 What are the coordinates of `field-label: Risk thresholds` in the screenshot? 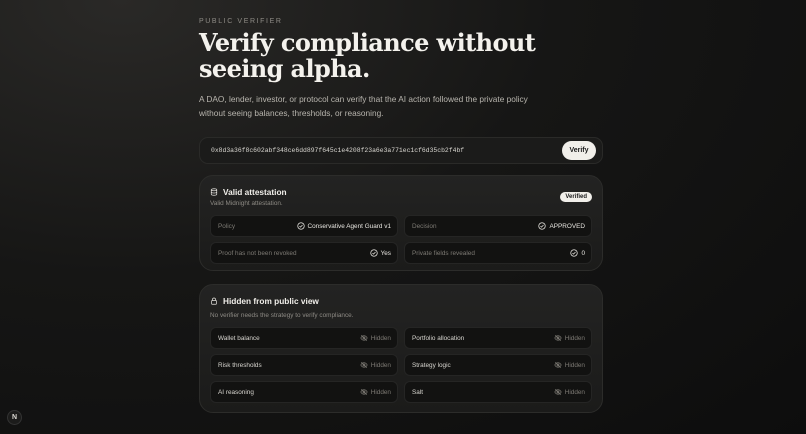 It's located at (240, 365).